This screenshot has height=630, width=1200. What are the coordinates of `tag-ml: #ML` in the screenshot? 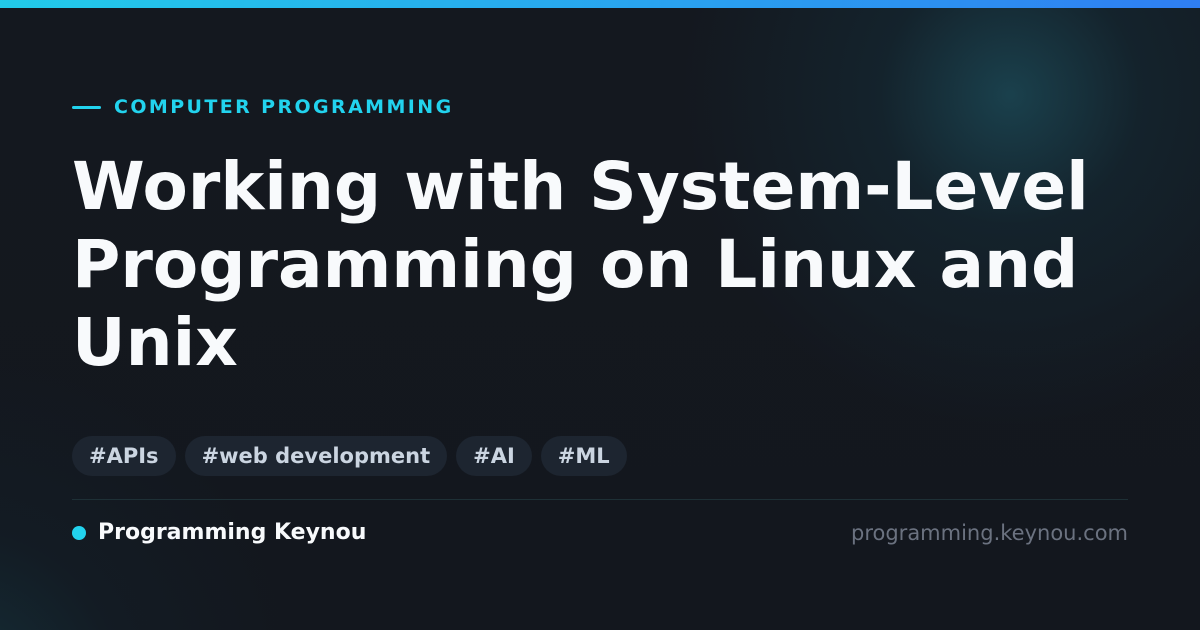 It's located at (583, 456).